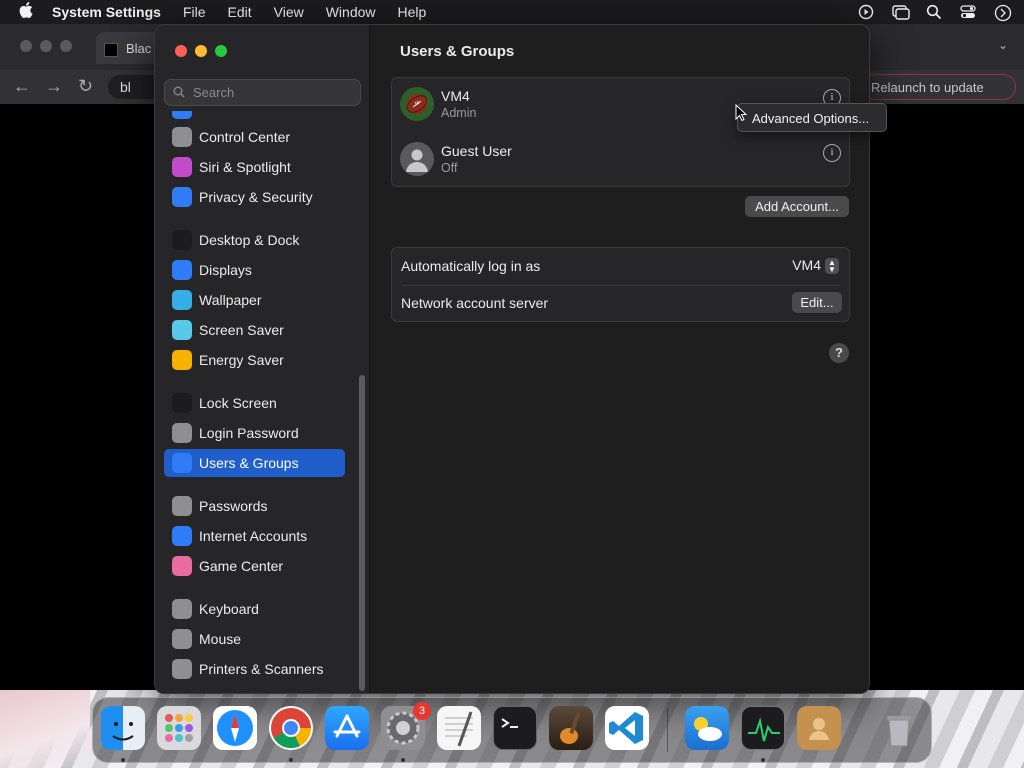 The image size is (1024, 768). I want to click on close-button, so click(181, 51).